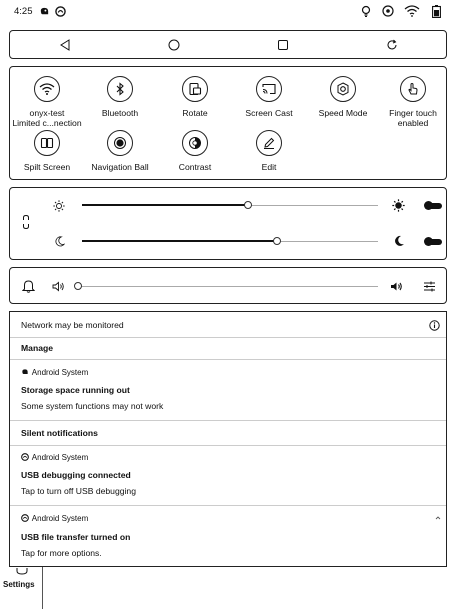  I want to click on speed-icon, so click(388, 11).